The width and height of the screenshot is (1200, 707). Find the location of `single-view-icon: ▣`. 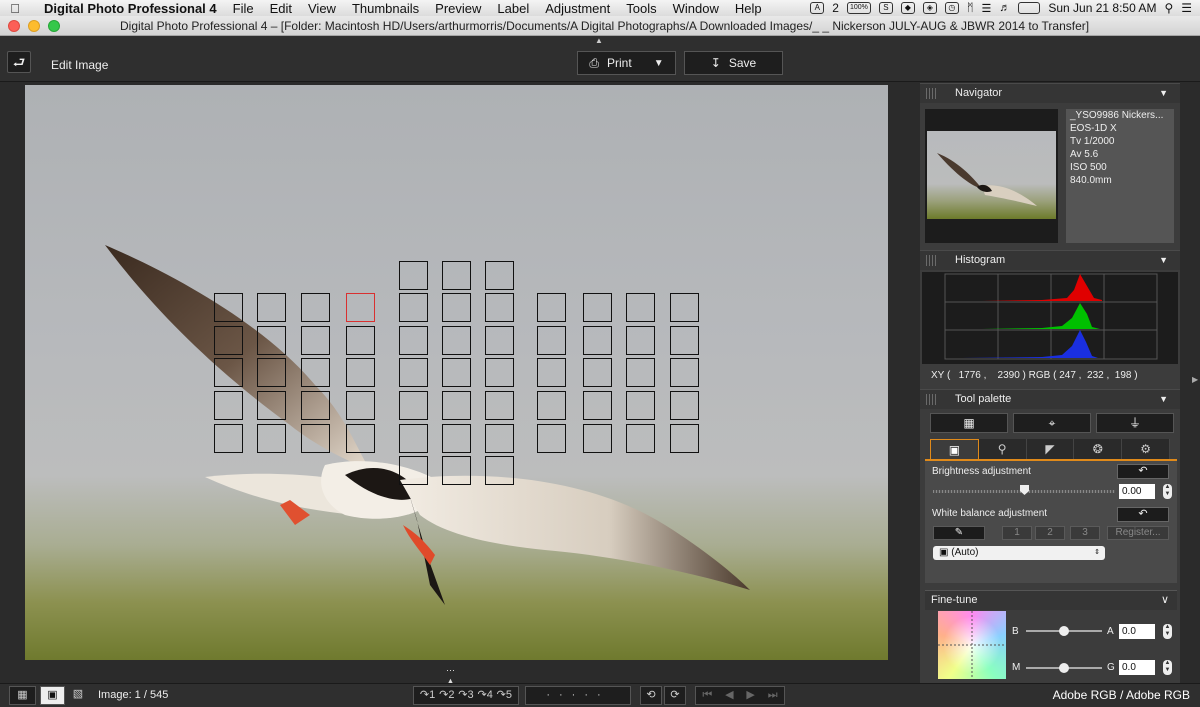

single-view-icon: ▣ is located at coordinates (52, 695).